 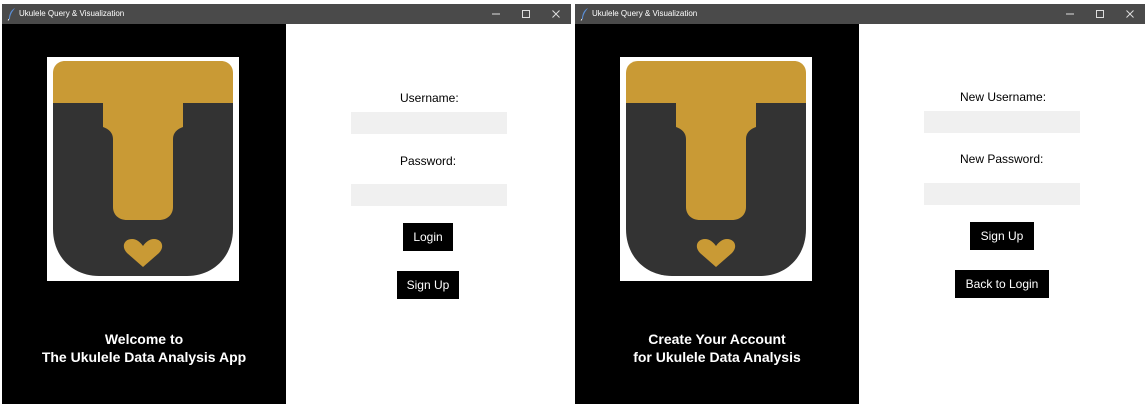 I want to click on welcome-line-2: The Ukulele Data Analysis App, so click(x=144, y=357).